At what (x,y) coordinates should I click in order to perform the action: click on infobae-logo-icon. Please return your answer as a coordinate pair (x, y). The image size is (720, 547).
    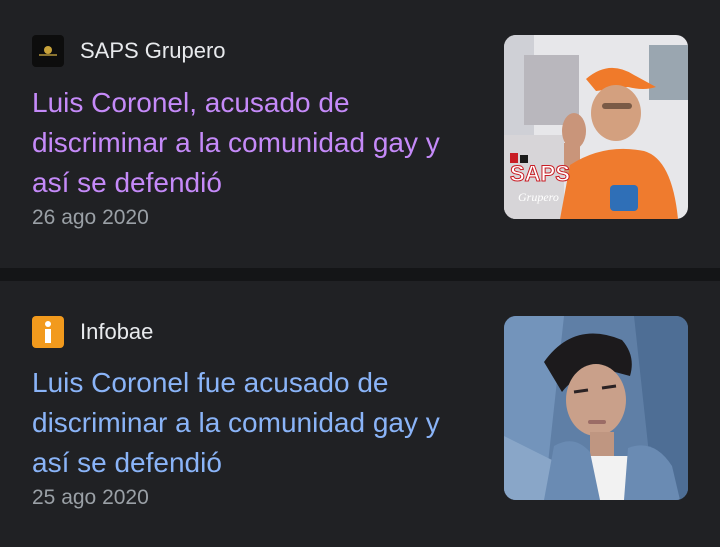
    Looking at the image, I should click on (48, 332).